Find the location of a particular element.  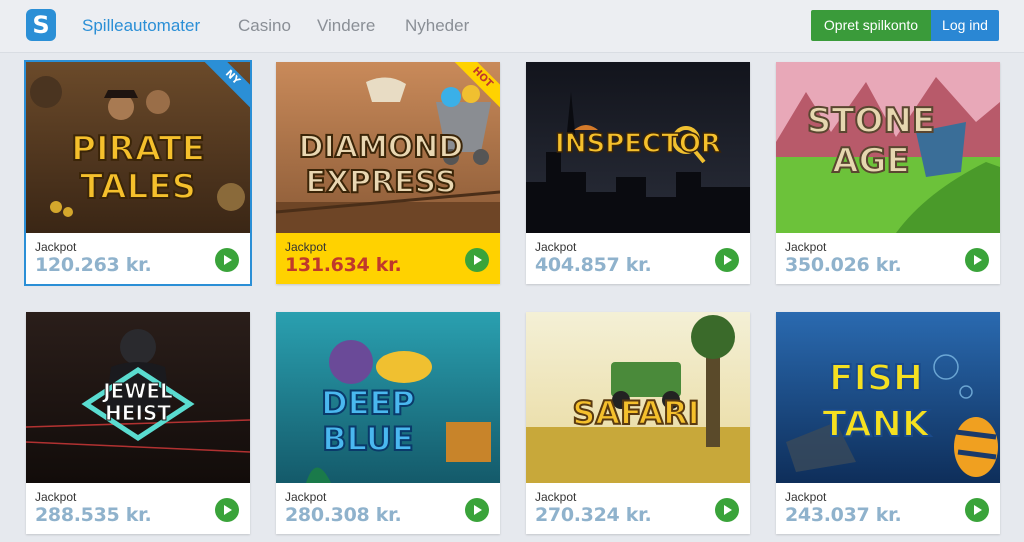

game-title-line: AGE is located at coordinates (870, 161).